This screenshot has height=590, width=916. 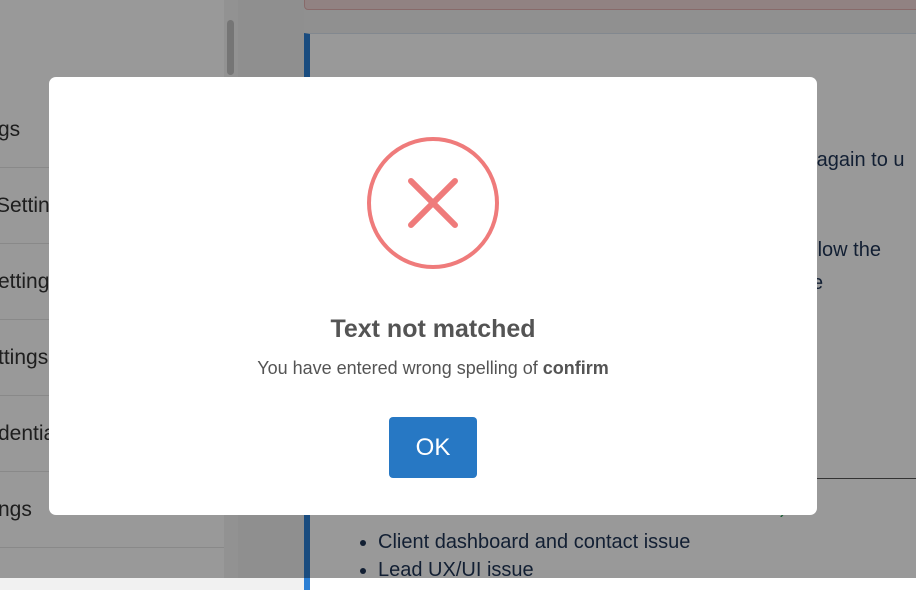 I want to click on error-x-icon, so click(x=433, y=203).